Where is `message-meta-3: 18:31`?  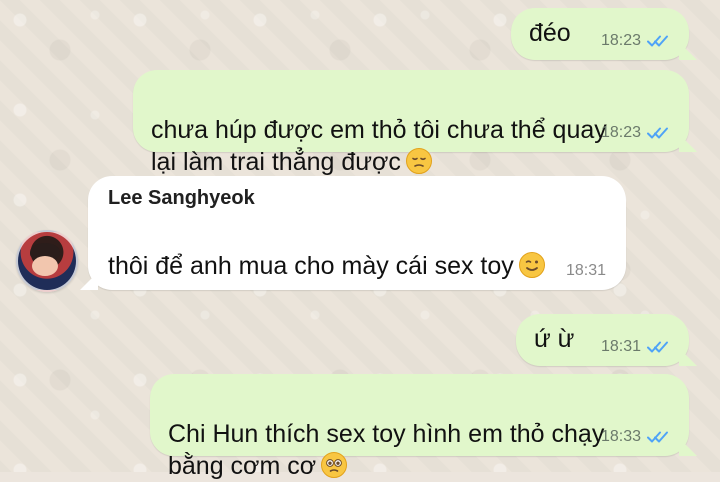
message-meta-3: 18:31 is located at coordinates (586, 271).